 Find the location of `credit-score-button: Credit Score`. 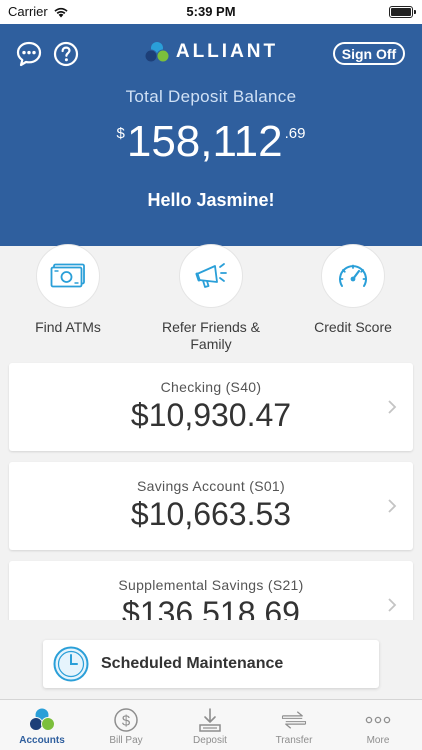

credit-score-button: Credit Score is located at coordinates (352, 290).